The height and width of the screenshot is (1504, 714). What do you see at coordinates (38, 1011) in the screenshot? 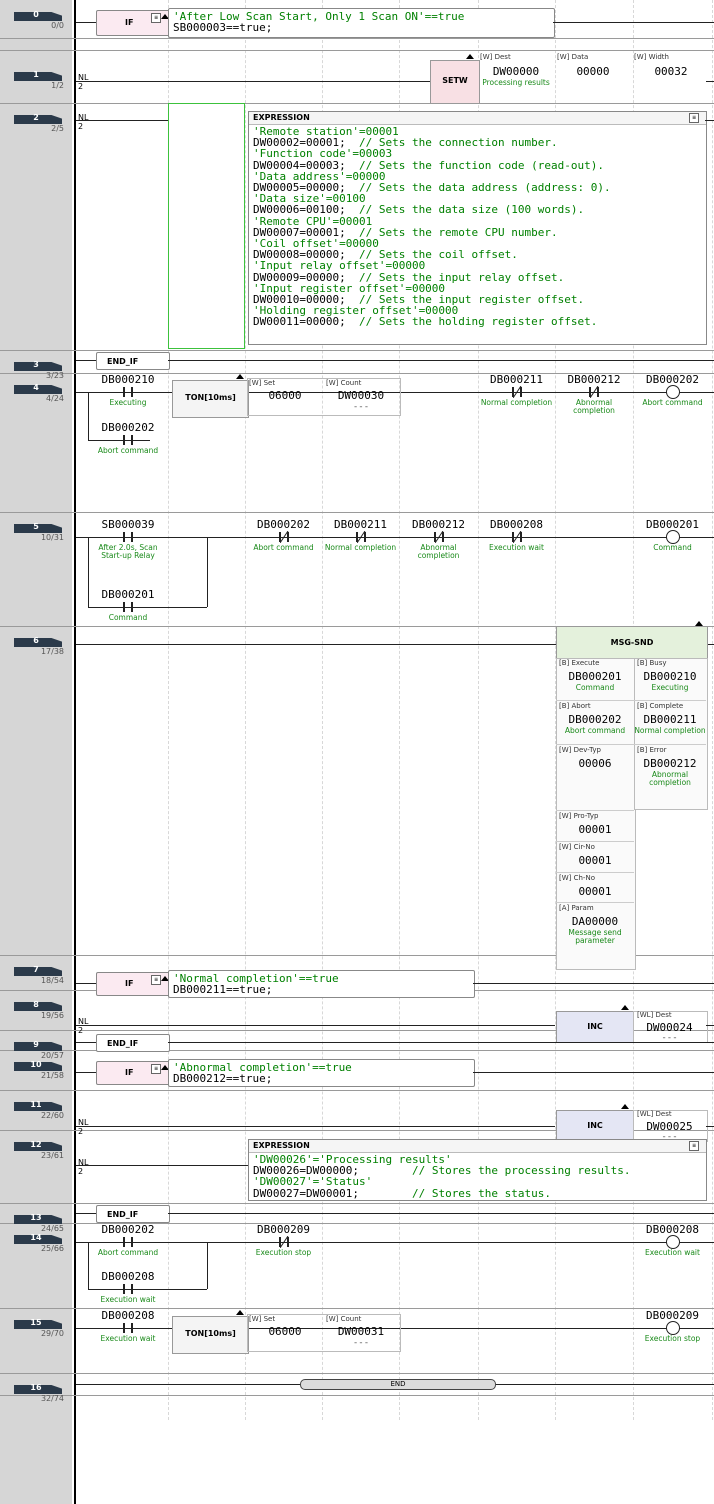
I see `rung-number-8: 8 19/56` at bounding box center [38, 1011].